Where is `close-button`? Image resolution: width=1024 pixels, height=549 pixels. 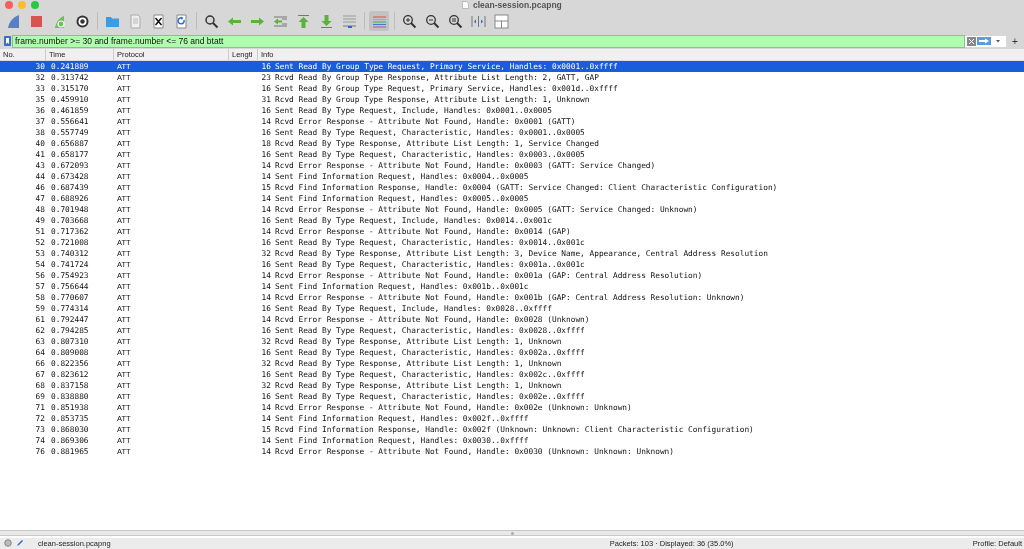 close-button is located at coordinates (9, 5).